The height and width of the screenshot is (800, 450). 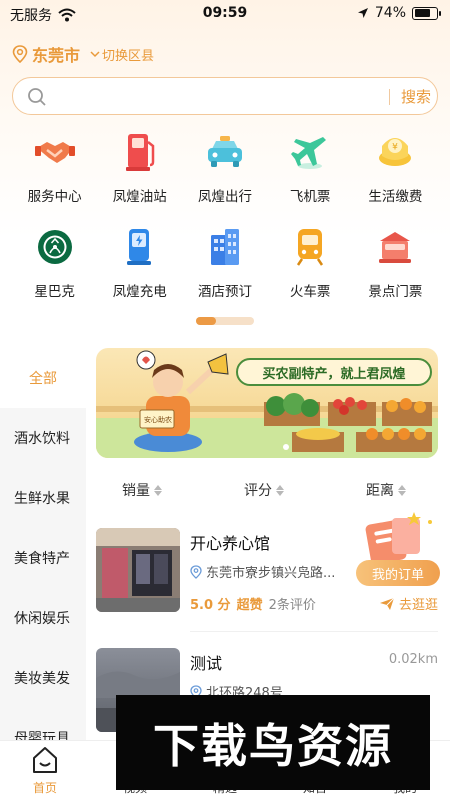 I want to click on category-item-food-specialty: 美食特产, so click(x=43, y=558).